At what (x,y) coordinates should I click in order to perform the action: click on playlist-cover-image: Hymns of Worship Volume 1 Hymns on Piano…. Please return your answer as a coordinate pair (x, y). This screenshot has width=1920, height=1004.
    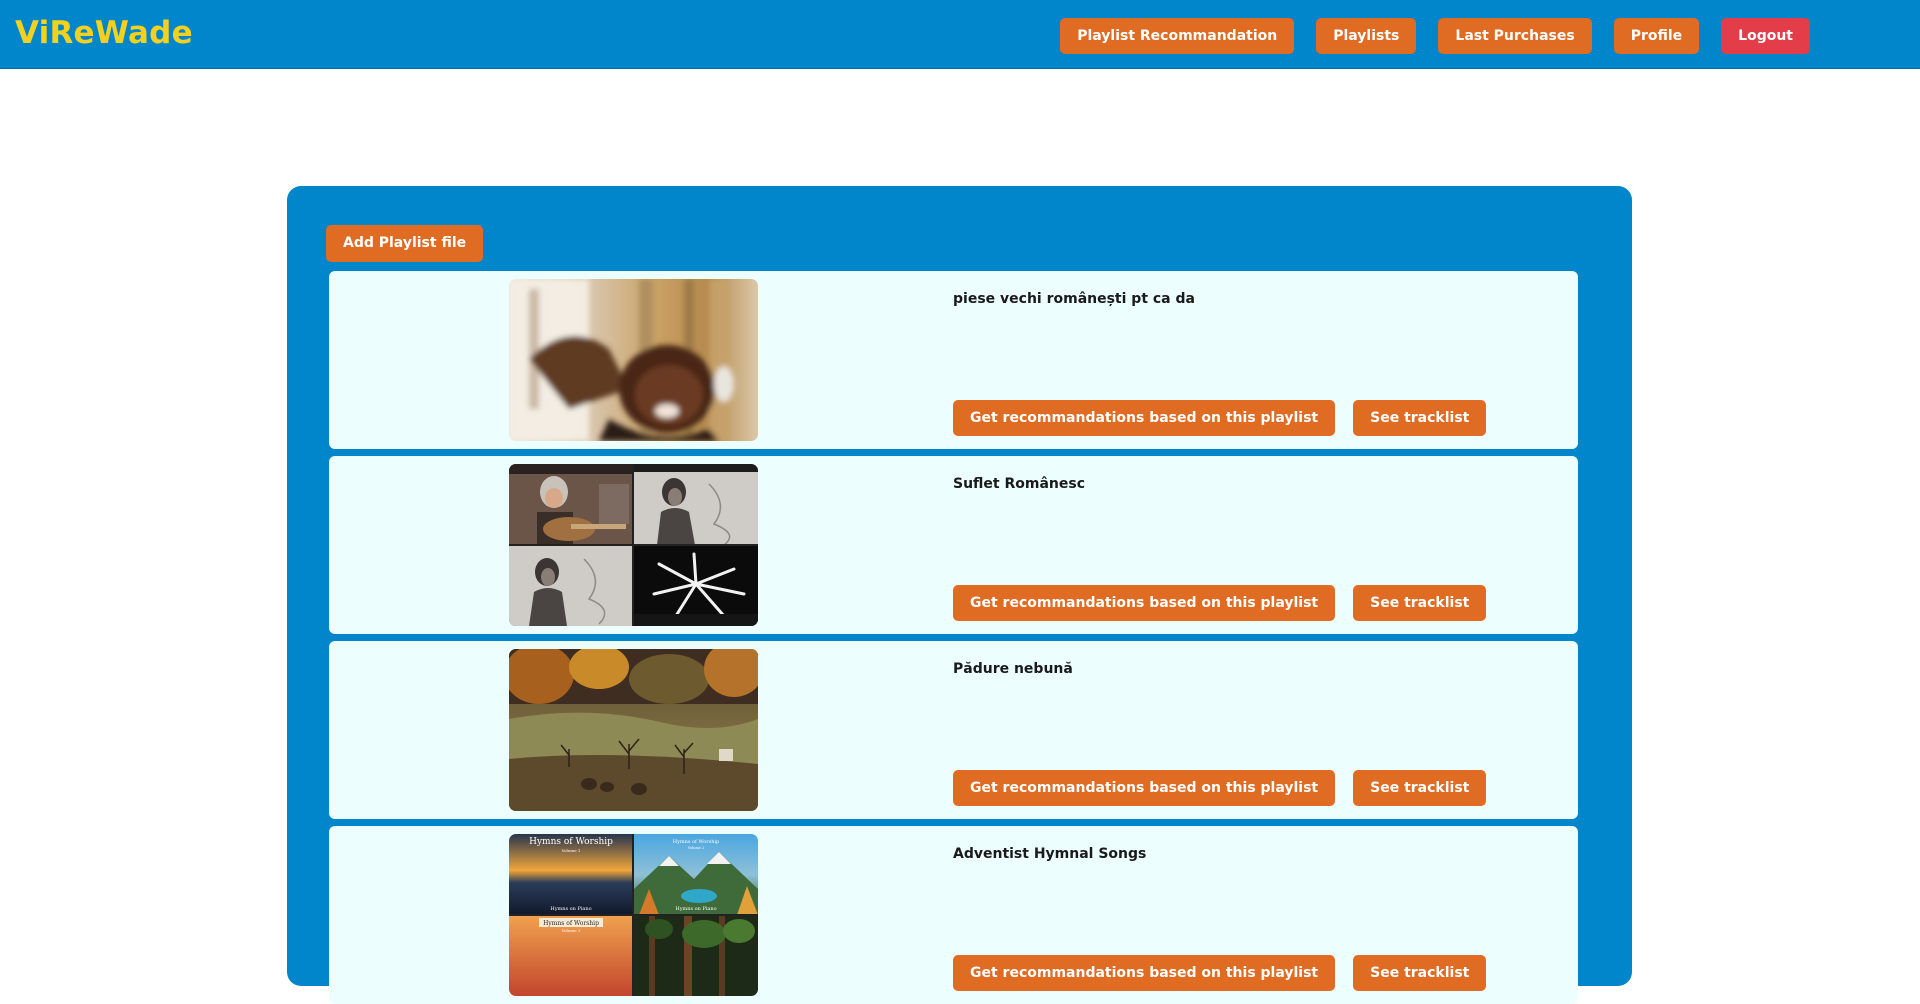
    Looking at the image, I should click on (633, 915).